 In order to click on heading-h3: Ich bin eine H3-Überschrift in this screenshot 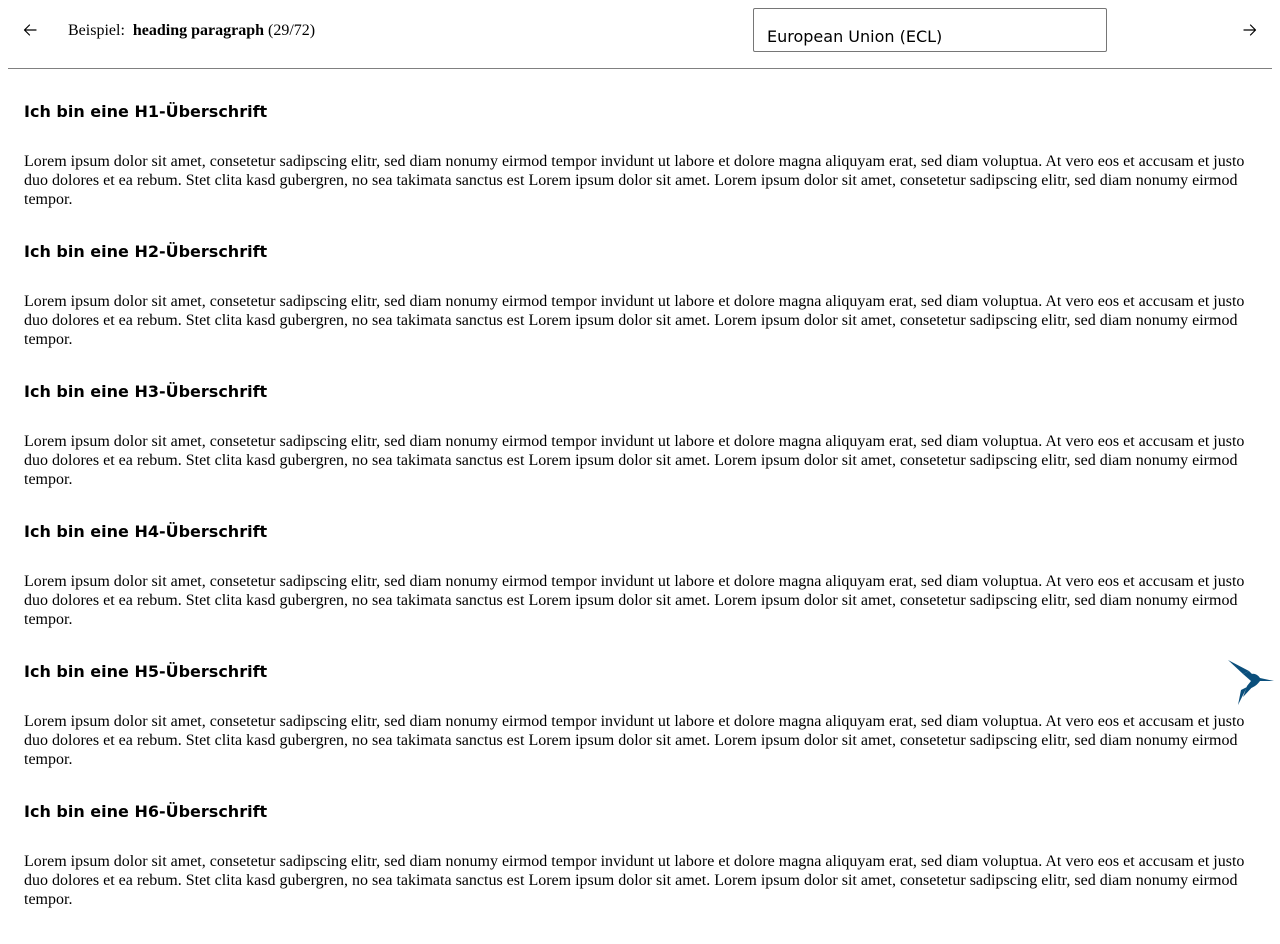, I will do `click(146, 391)`.